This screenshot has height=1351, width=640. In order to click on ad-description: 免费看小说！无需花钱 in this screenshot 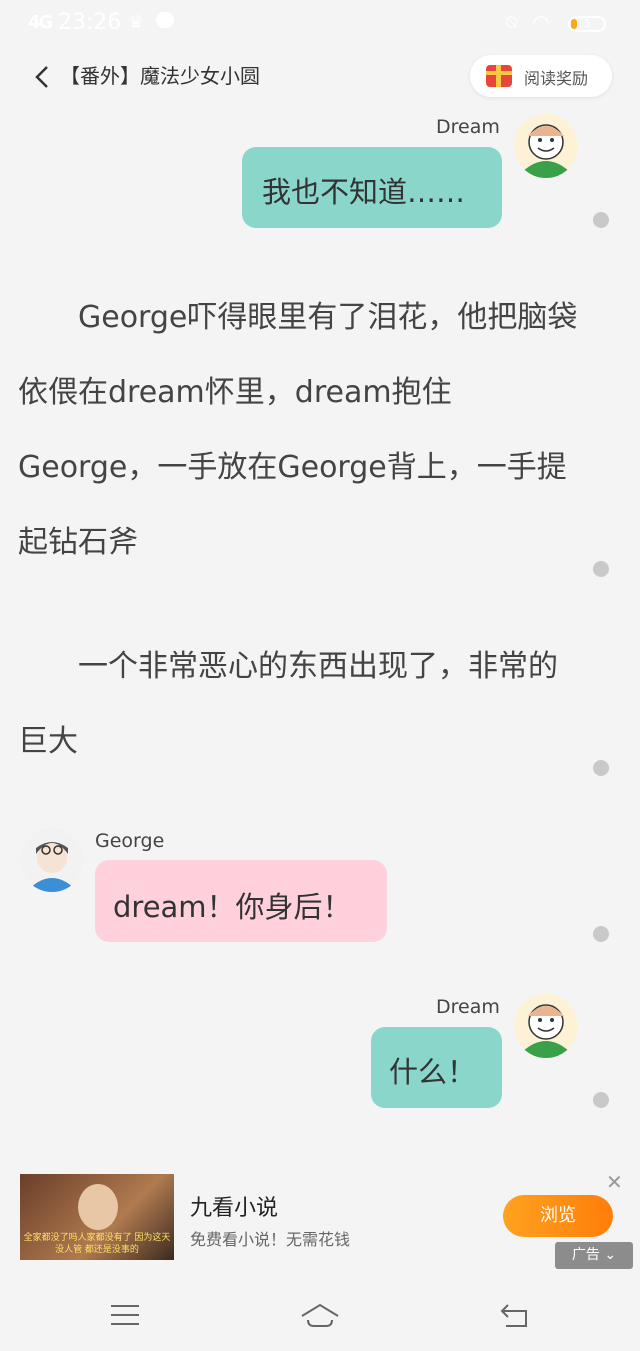, I will do `click(270, 1239)`.